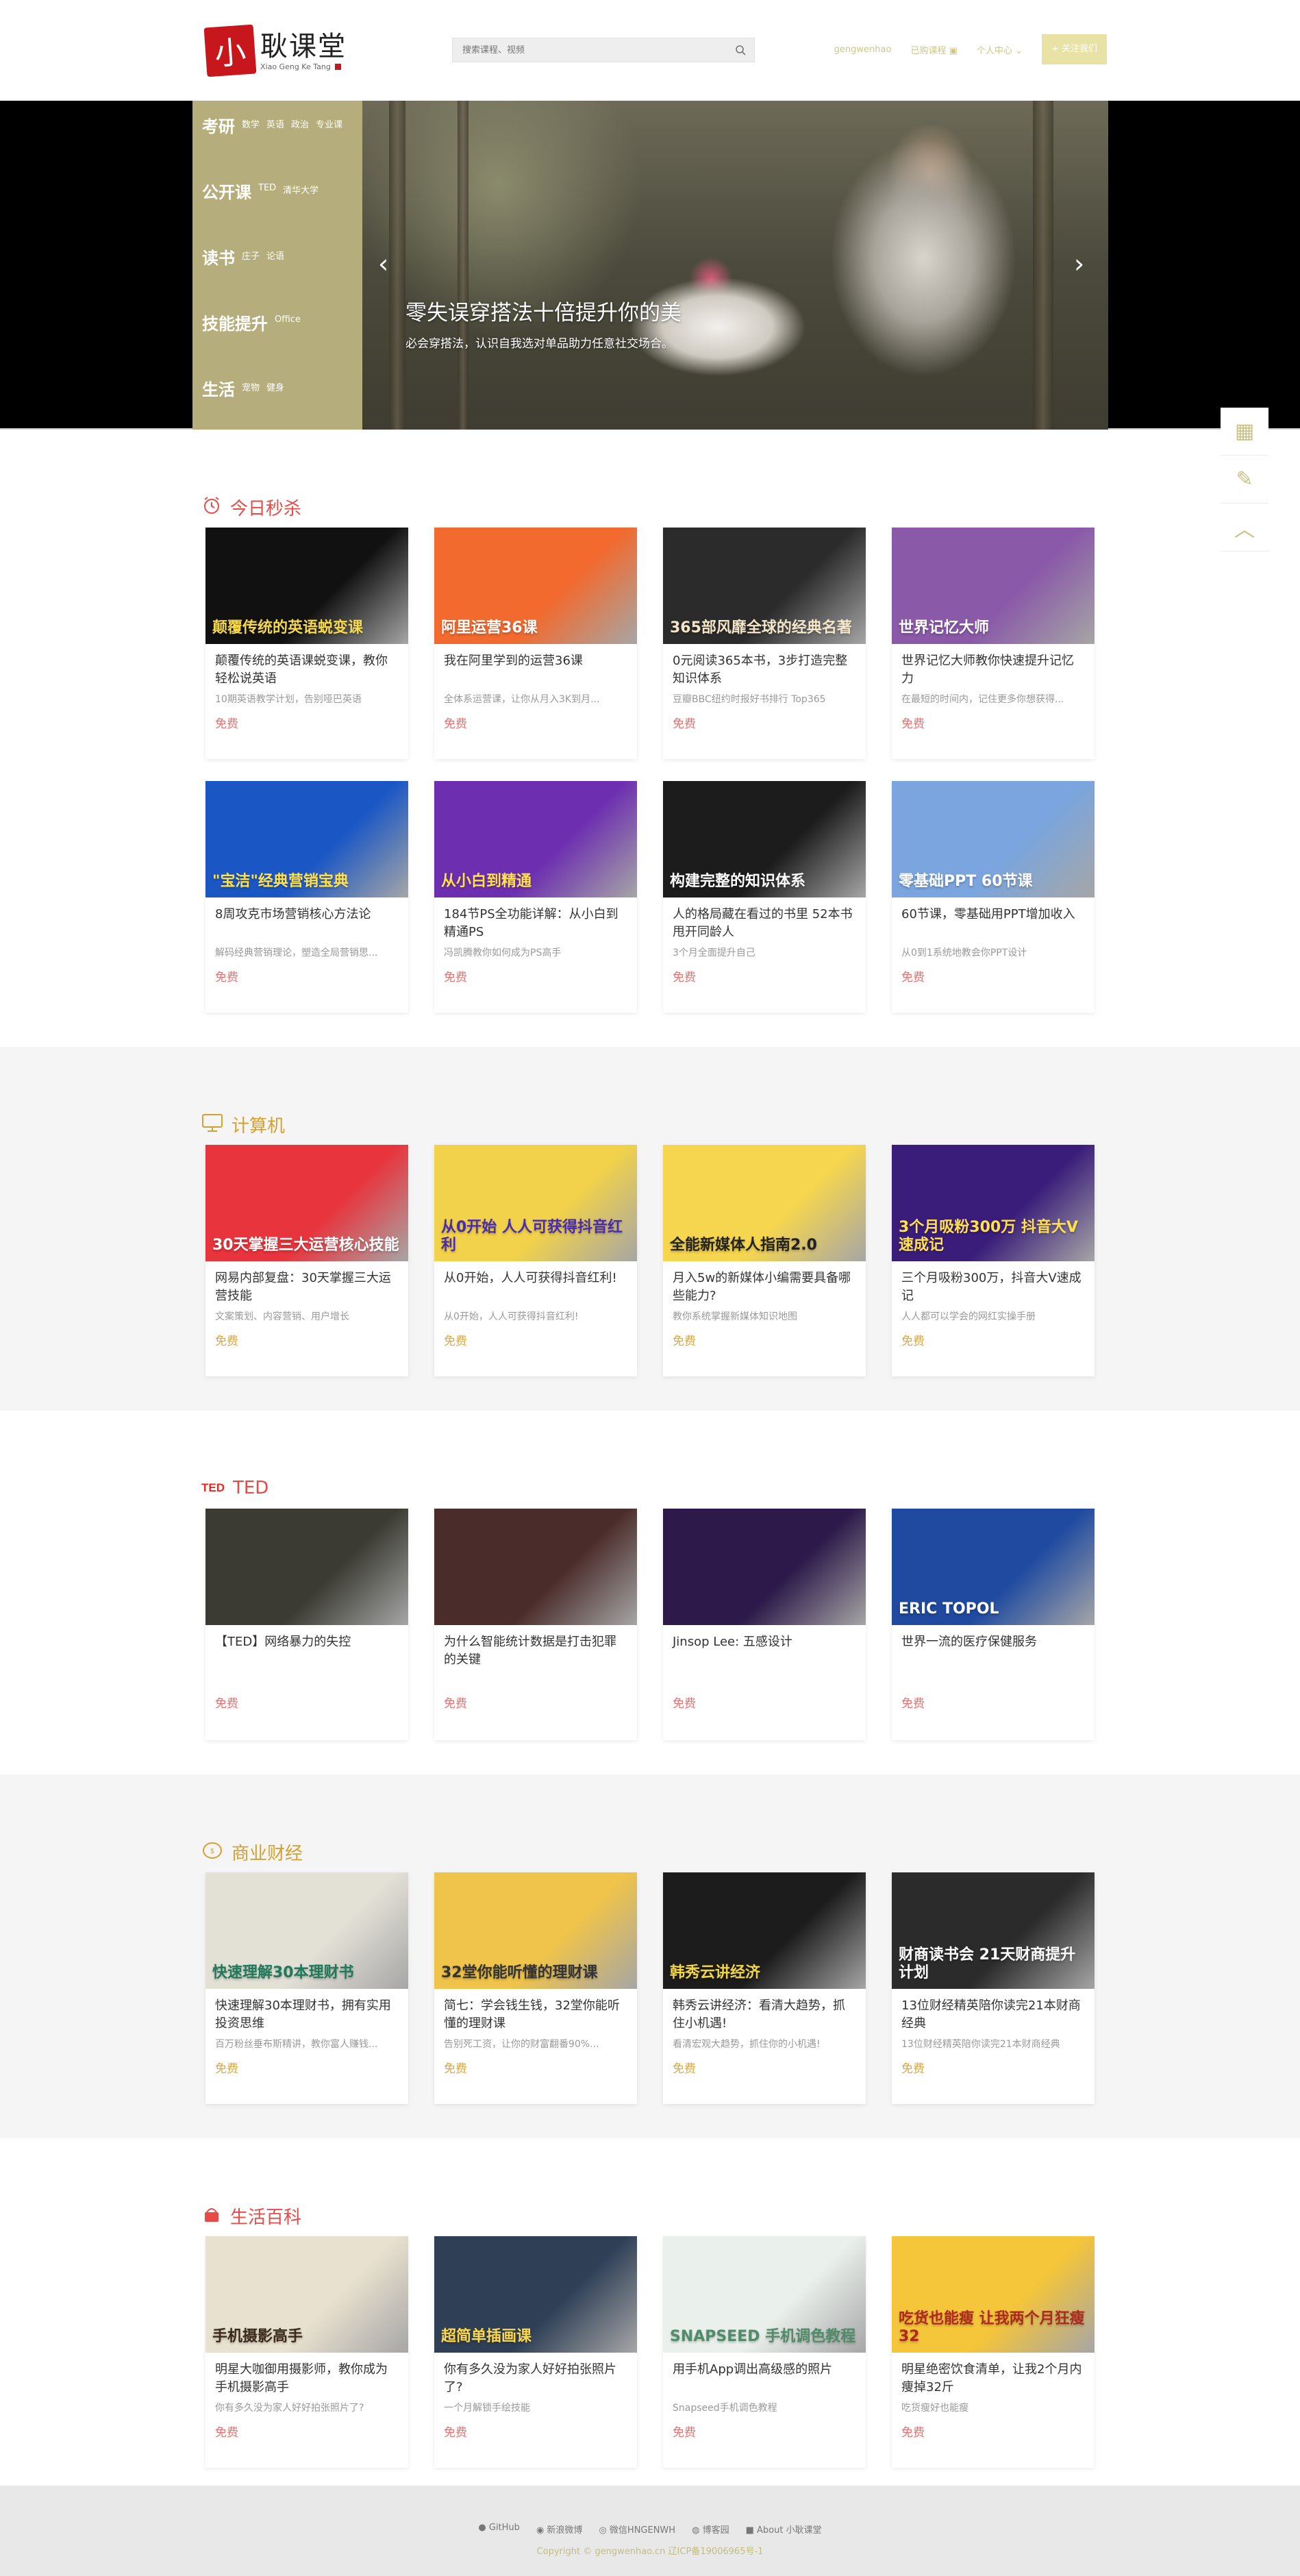 This screenshot has width=1300, height=2576. I want to click on course-thumbnail: 世界记忆大师, so click(993, 586).